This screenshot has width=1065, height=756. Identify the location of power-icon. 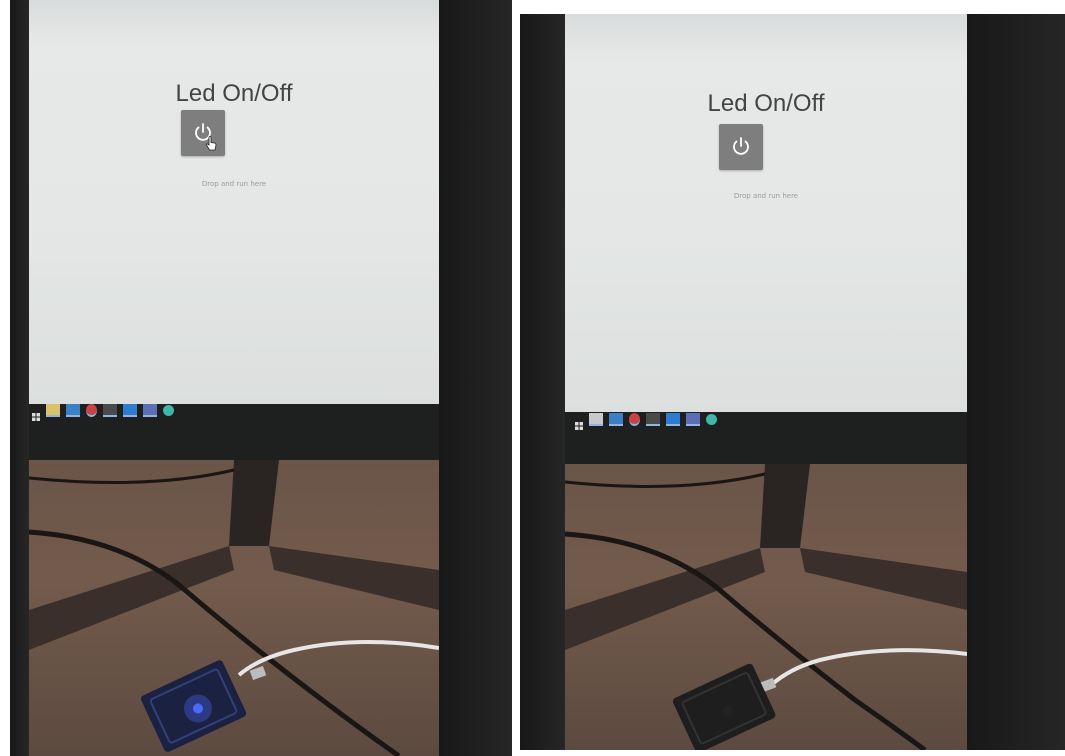
(741, 146).